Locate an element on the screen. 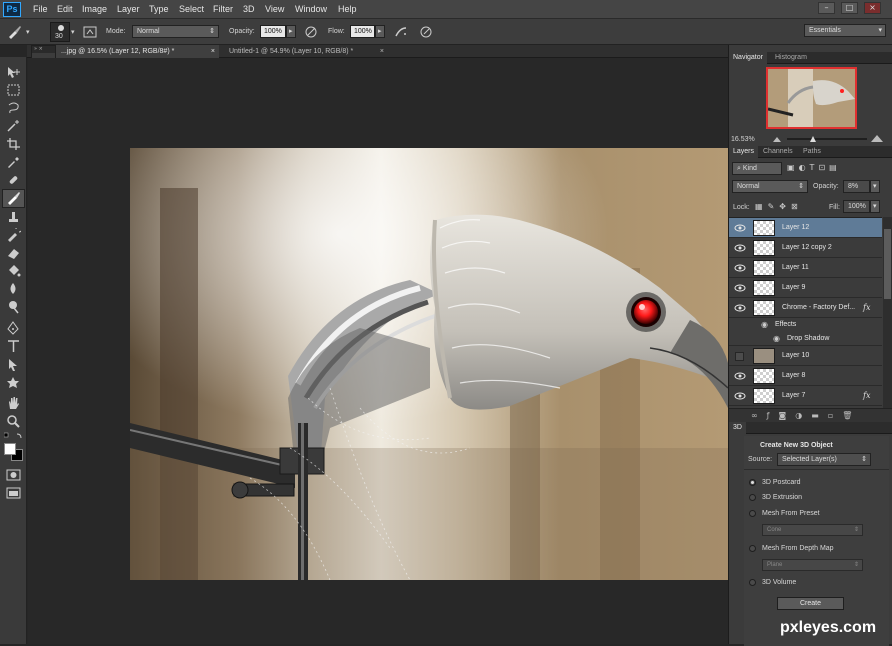 This screenshot has width=892, height=646. minimize-button: – is located at coordinates (826, 8).